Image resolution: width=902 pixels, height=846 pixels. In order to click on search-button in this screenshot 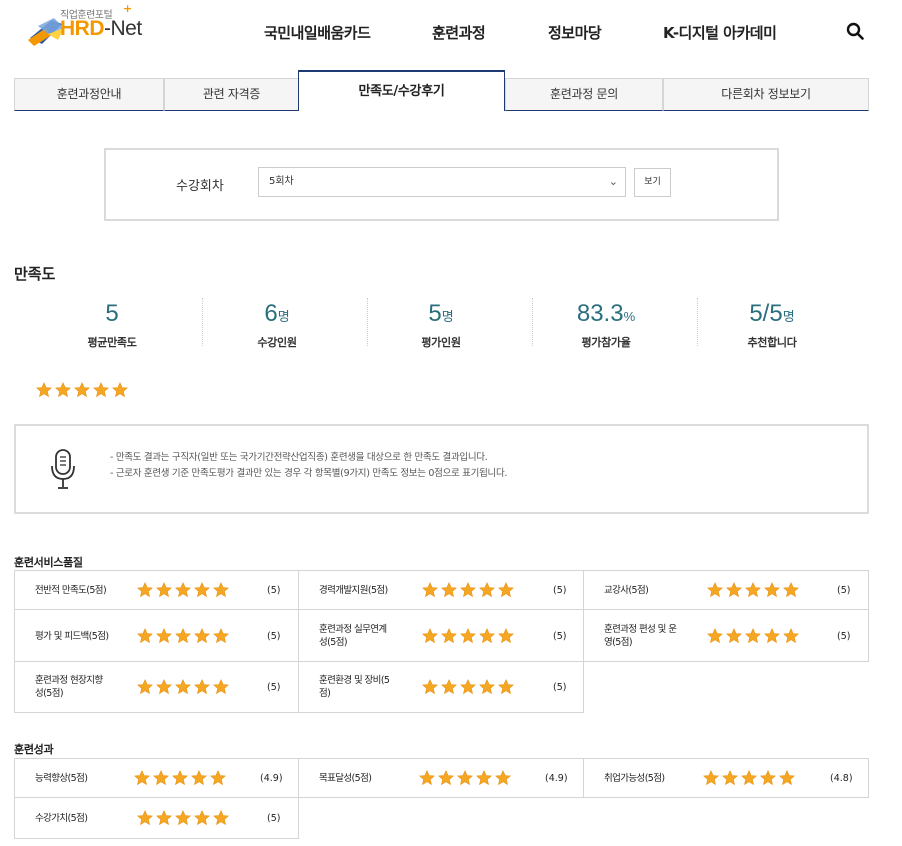, I will do `click(857, 33)`.